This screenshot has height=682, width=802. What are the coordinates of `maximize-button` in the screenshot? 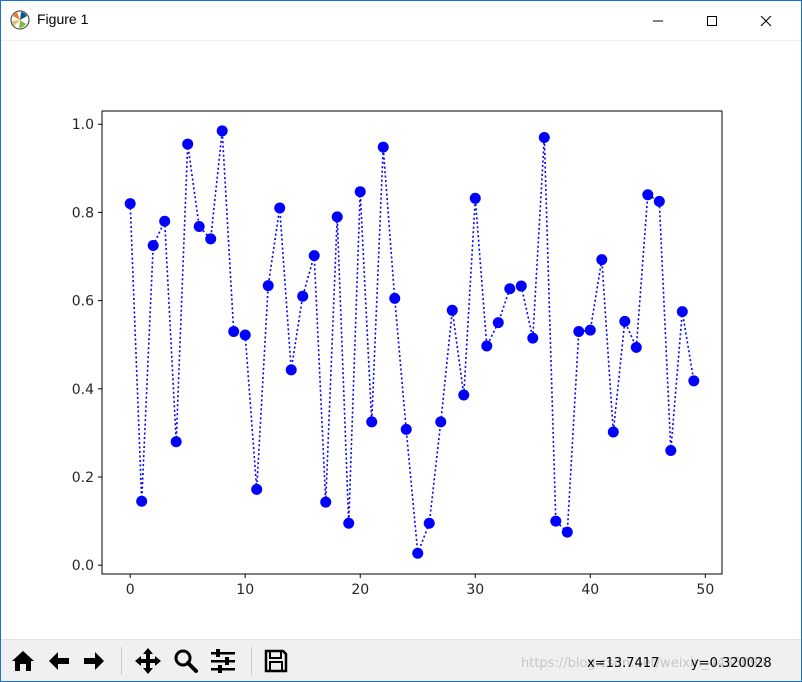 It's located at (712, 20).